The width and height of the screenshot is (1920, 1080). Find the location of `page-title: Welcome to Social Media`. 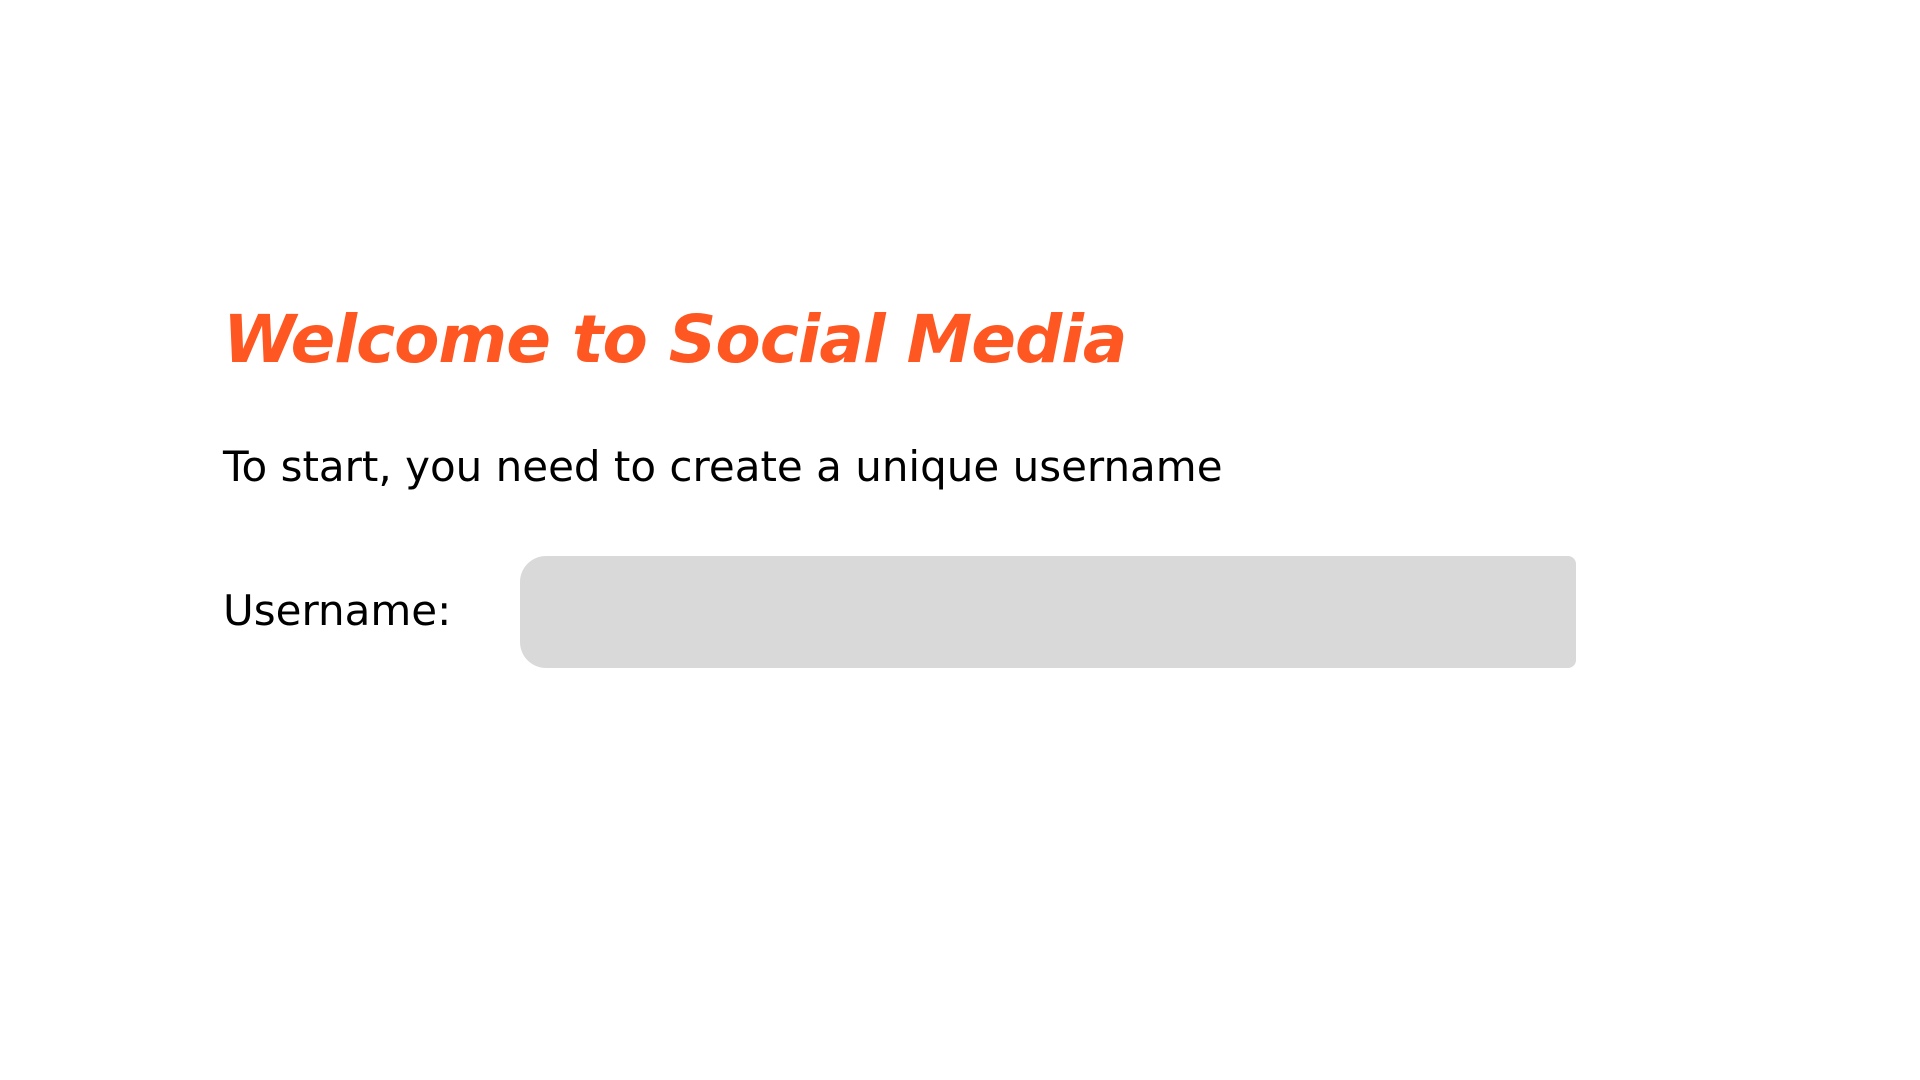

page-title: Welcome to Social Media is located at coordinates (675, 339).